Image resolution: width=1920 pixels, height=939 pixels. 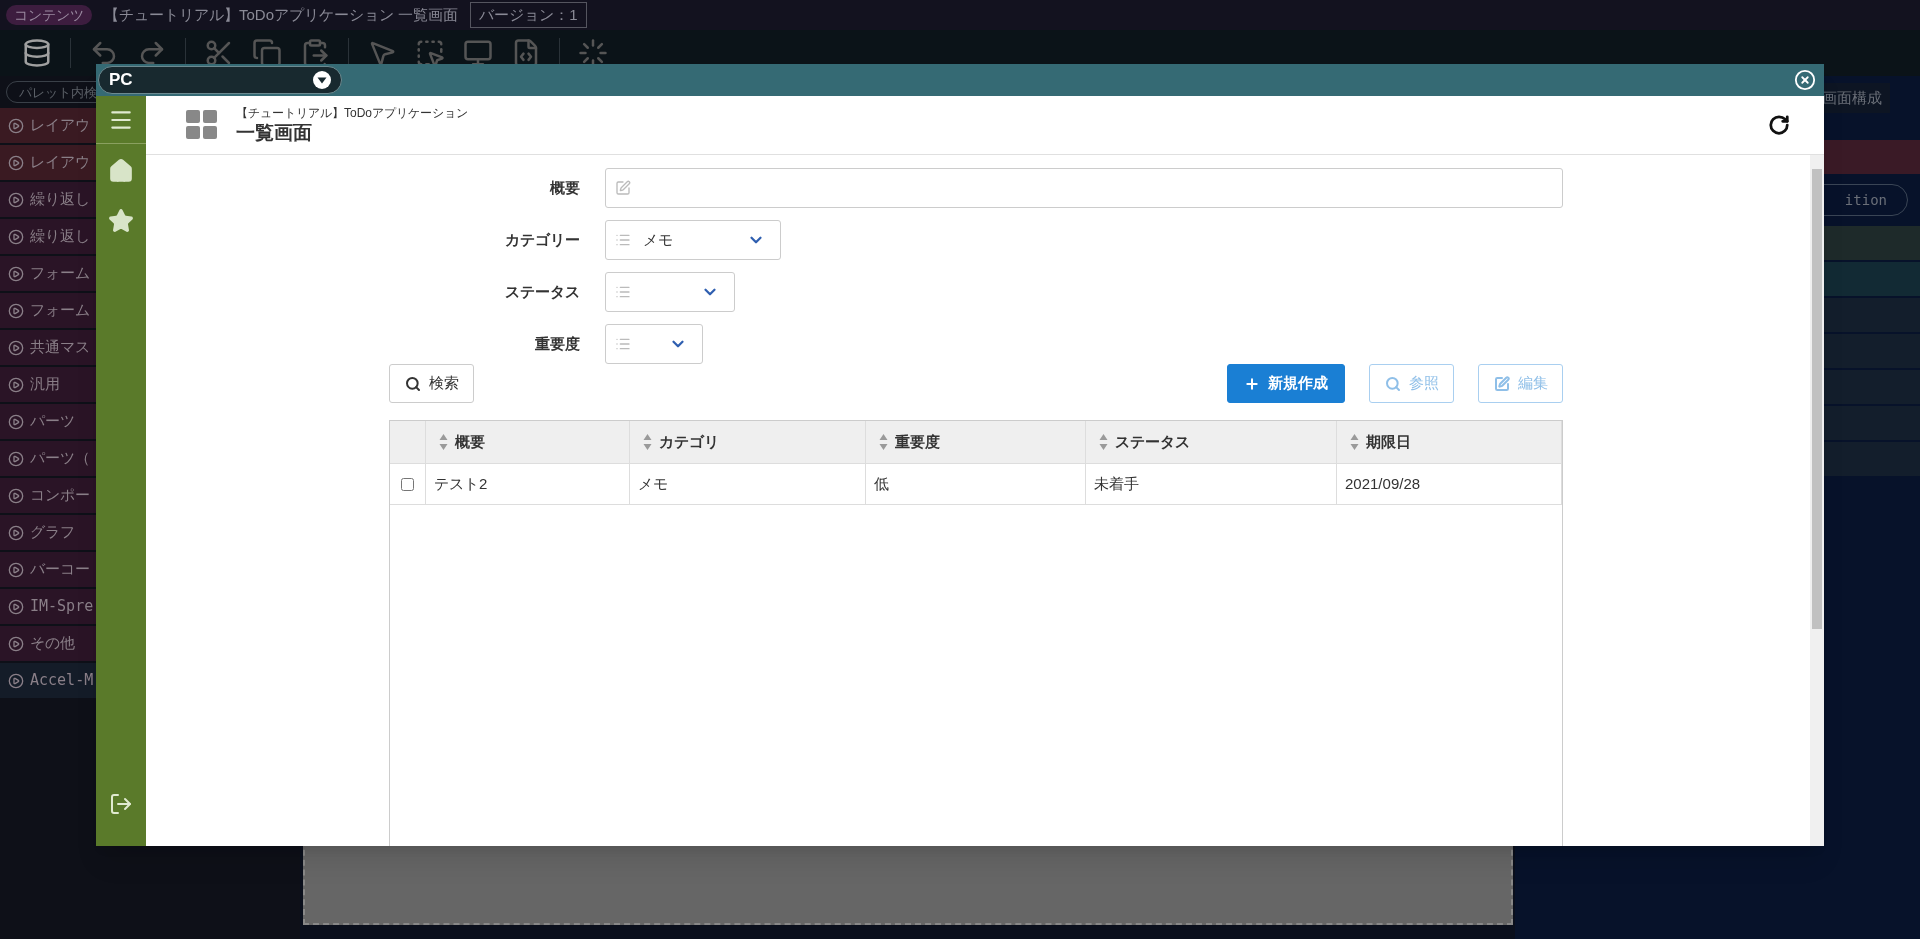 What do you see at coordinates (542, 291) in the screenshot?
I see `field-label: ステータス` at bounding box center [542, 291].